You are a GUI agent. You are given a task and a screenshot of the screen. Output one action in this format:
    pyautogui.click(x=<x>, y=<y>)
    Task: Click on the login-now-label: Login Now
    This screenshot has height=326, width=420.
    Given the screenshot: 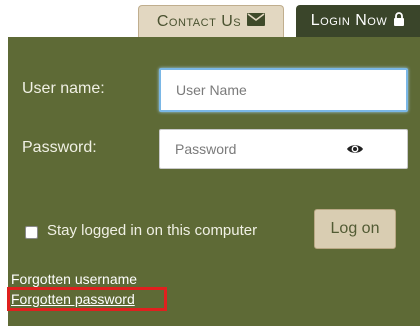 What is the action you would take?
    pyautogui.click(x=349, y=20)
    